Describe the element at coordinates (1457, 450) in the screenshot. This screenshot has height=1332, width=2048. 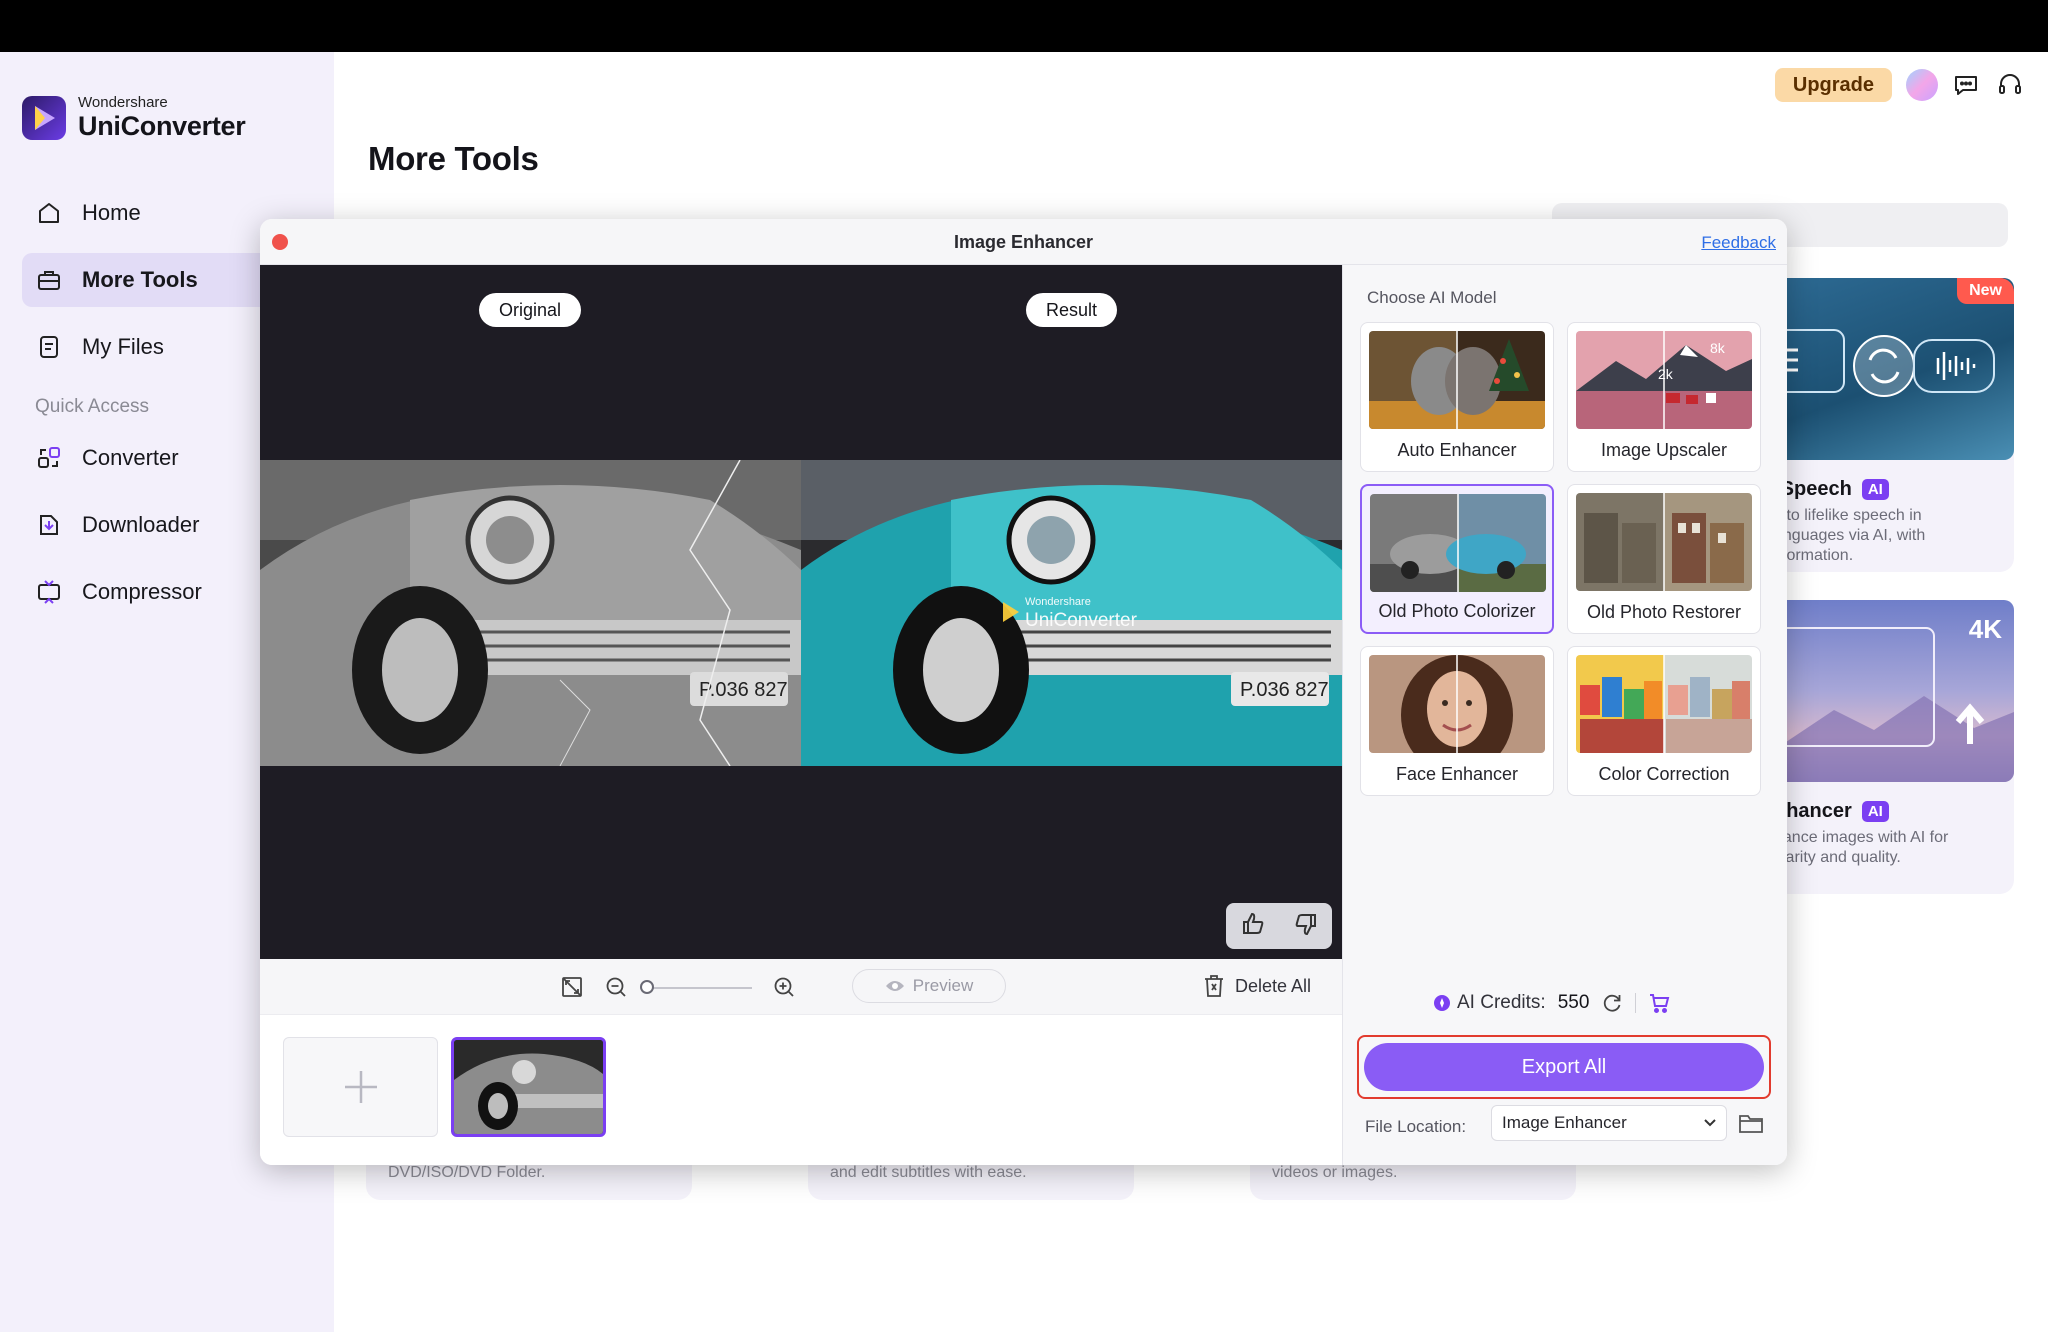
I see `model-label: Auto Enhancer` at that location.